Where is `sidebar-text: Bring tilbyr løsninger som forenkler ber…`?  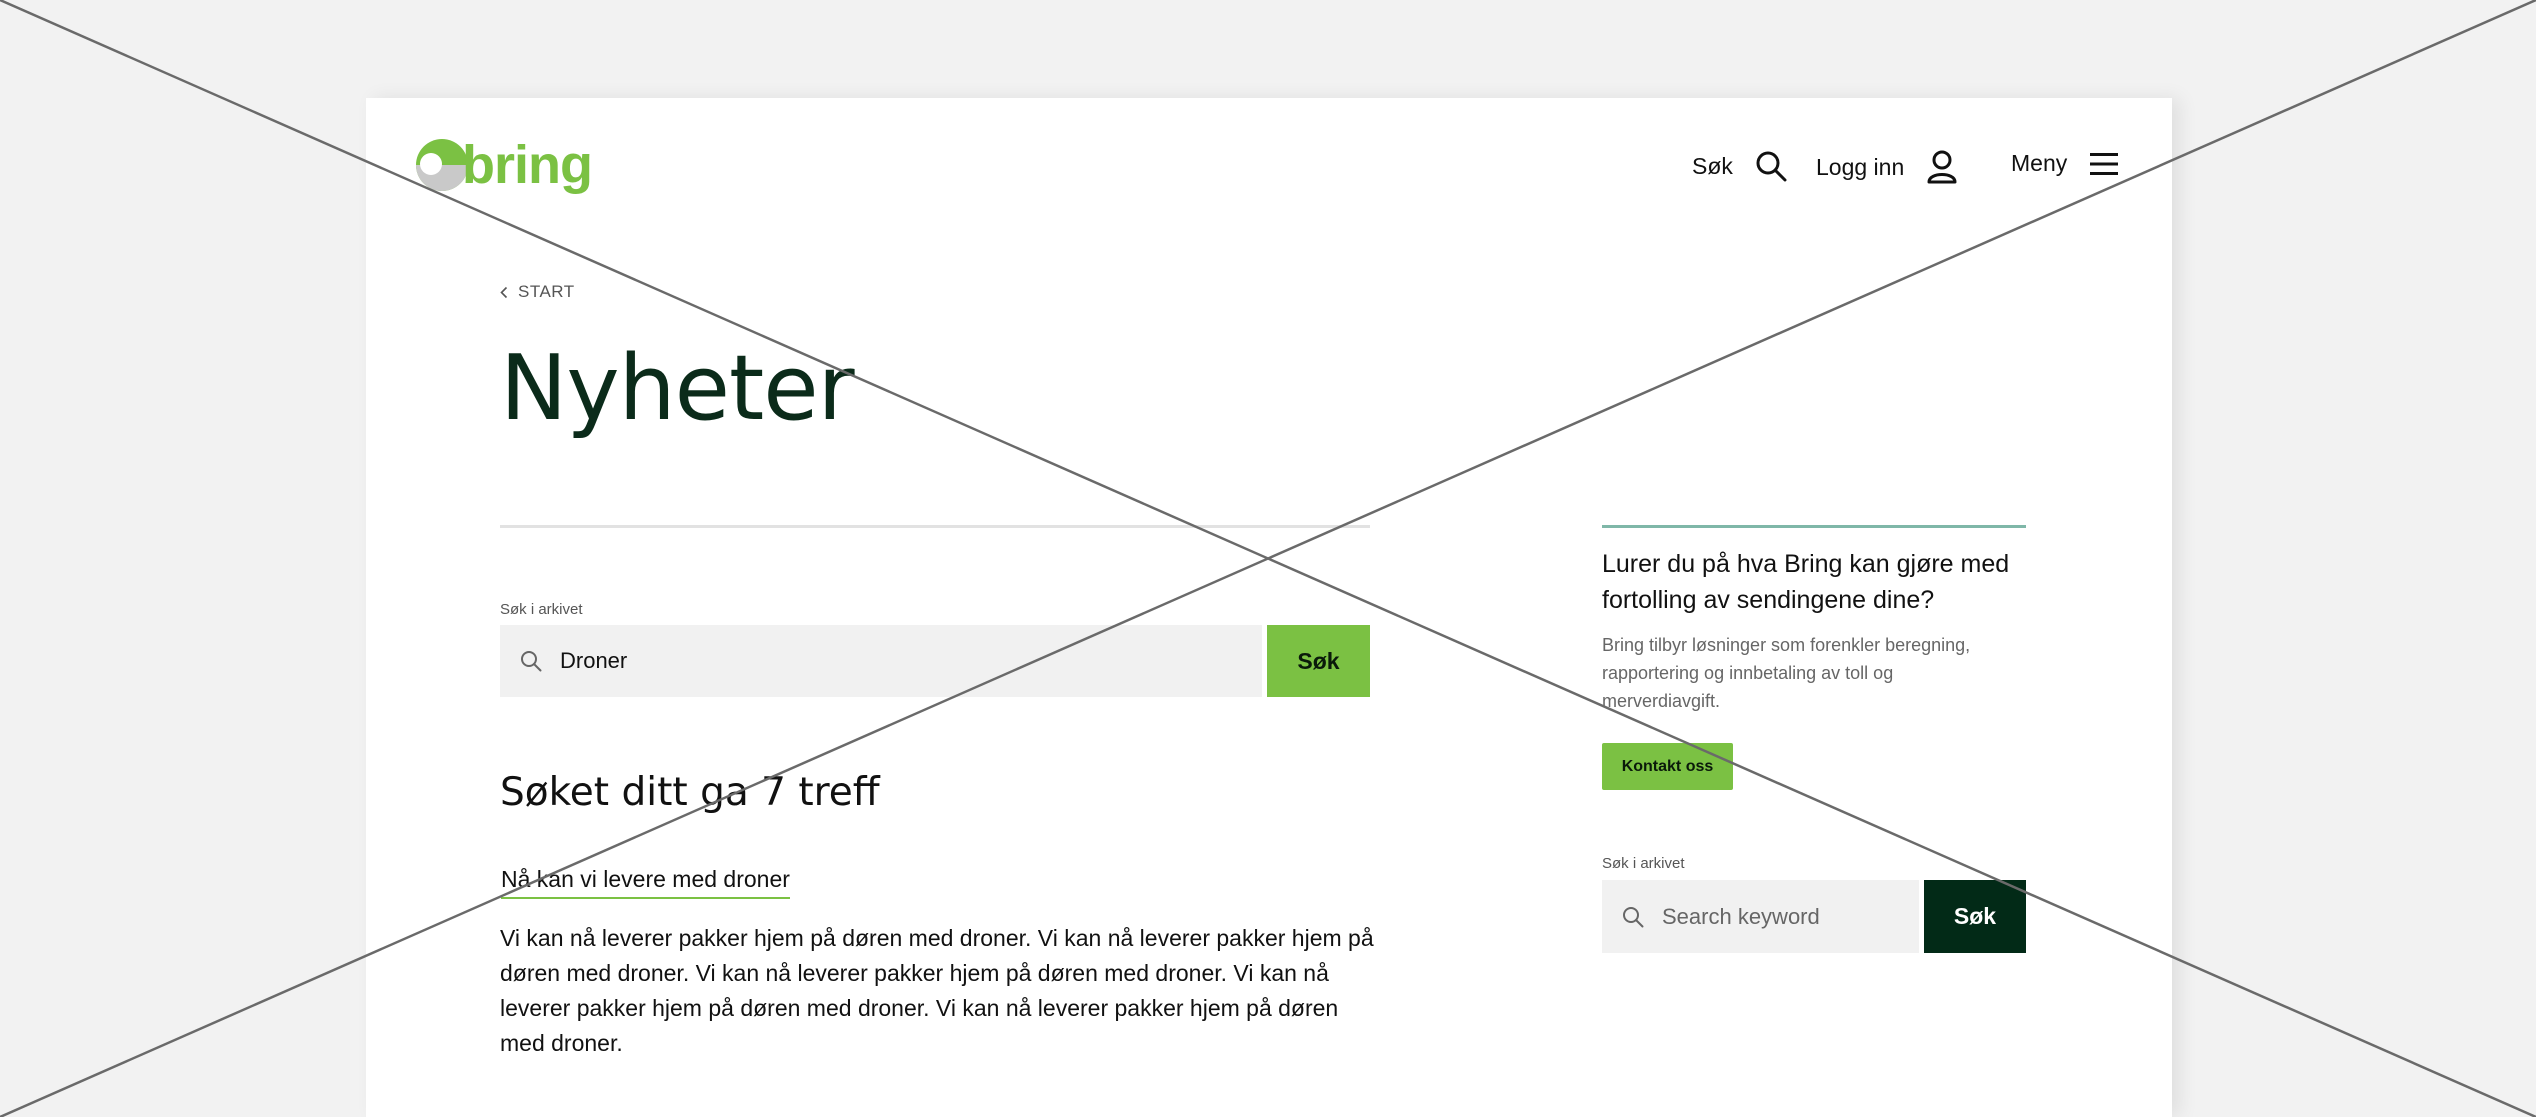
sidebar-text: Bring tilbyr løsninger som forenkler ber… is located at coordinates (1786, 673).